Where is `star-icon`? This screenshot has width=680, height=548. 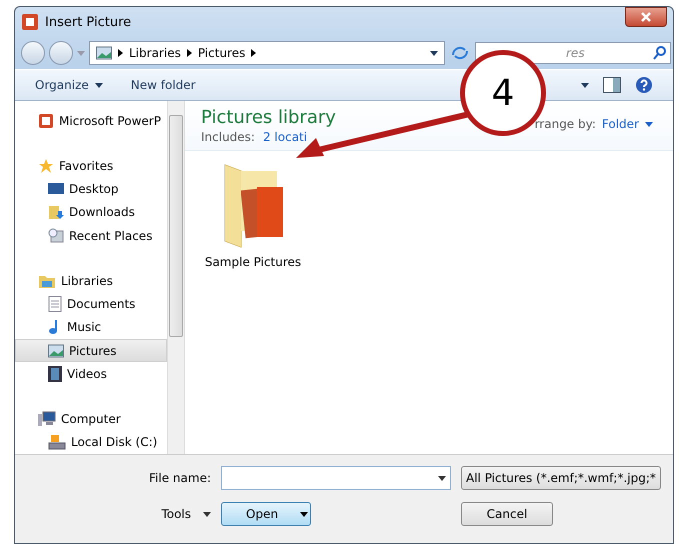 star-icon is located at coordinates (46, 166).